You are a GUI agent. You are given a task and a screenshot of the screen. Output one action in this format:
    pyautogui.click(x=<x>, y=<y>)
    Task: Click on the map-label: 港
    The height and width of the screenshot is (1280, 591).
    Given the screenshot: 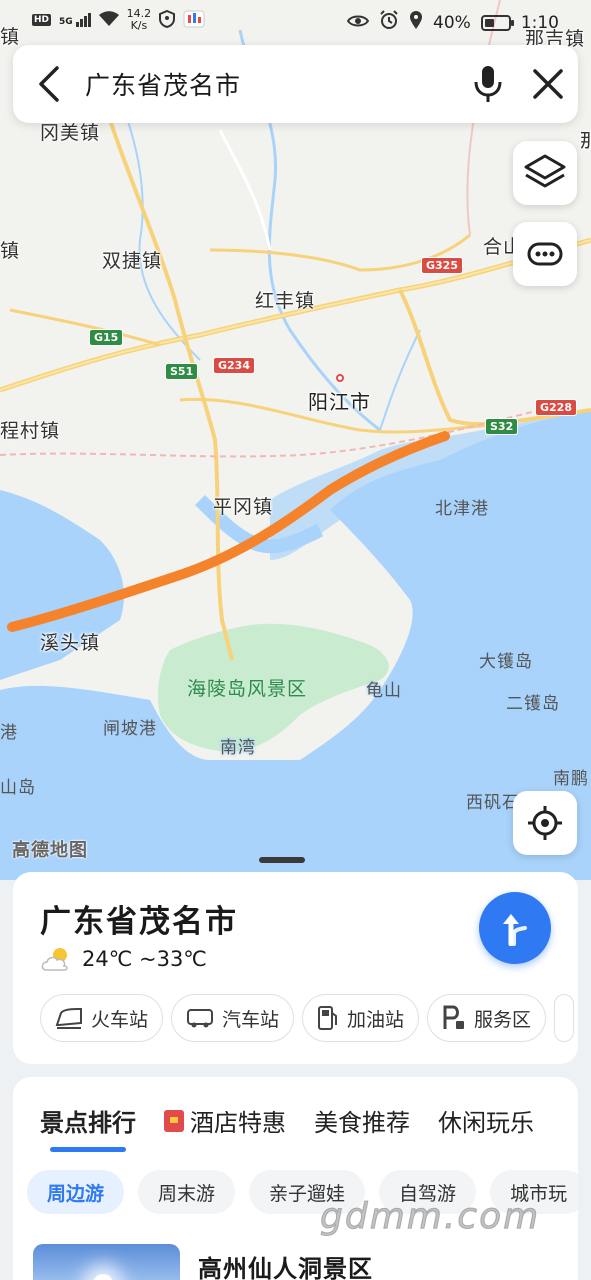 What is the action you would take?
    pyautogui.click(x=9, y=730)
    